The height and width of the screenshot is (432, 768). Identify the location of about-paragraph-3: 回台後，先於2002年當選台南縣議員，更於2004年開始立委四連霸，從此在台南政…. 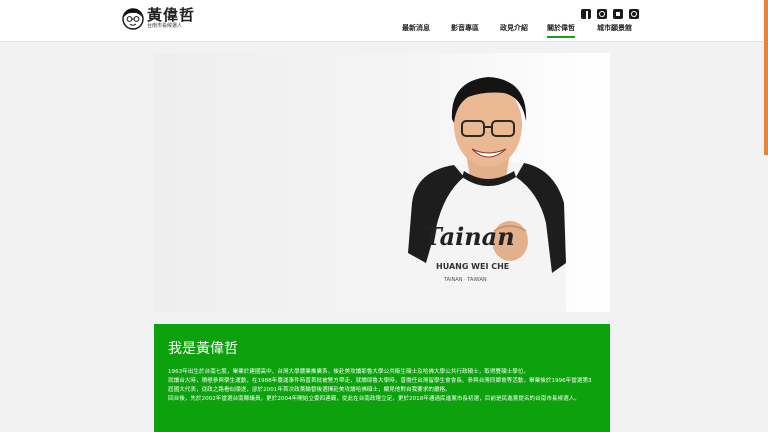
(374, 399).